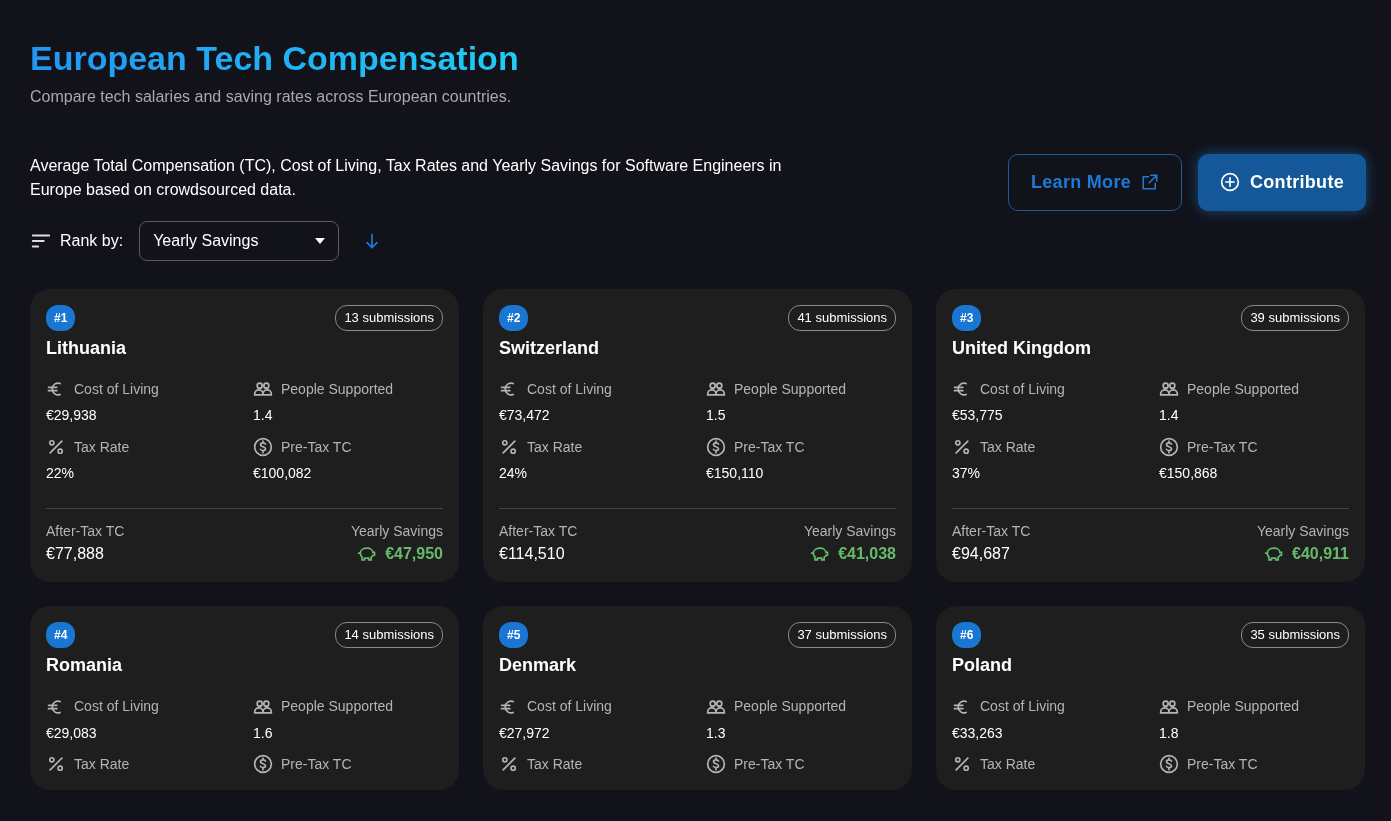 This screenshot has height=821, width=1391. What do you see at coordinates (1282, 182) in the screenshot?
I see `contribute-button: Contribute` at bounding box center [1282, 182].